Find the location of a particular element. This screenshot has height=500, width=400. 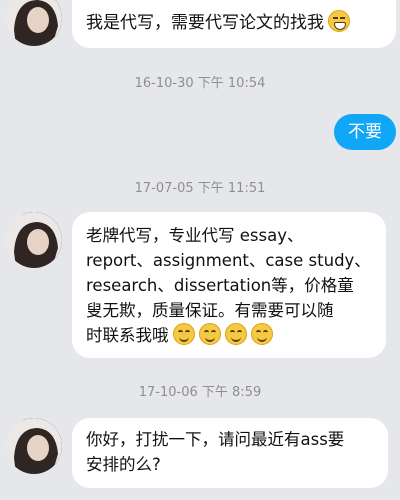

message-bubble-sent: 不要 is located at coordinates (365, 132).